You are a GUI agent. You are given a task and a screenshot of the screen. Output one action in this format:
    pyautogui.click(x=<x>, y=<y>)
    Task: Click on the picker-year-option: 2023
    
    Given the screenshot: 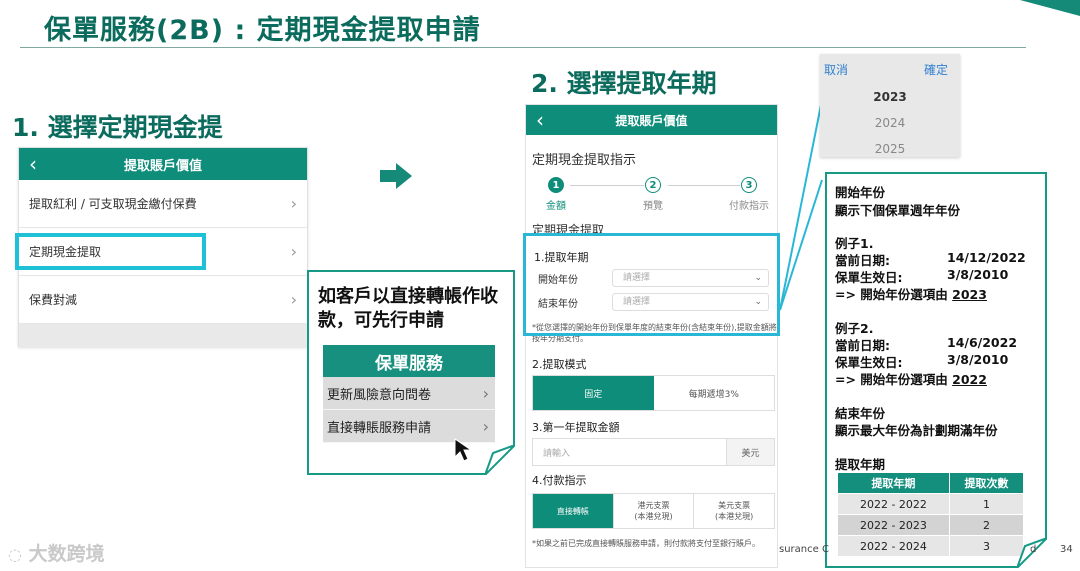 What is the action you would take?
    pyautogui.click(x=890, y=97)
    